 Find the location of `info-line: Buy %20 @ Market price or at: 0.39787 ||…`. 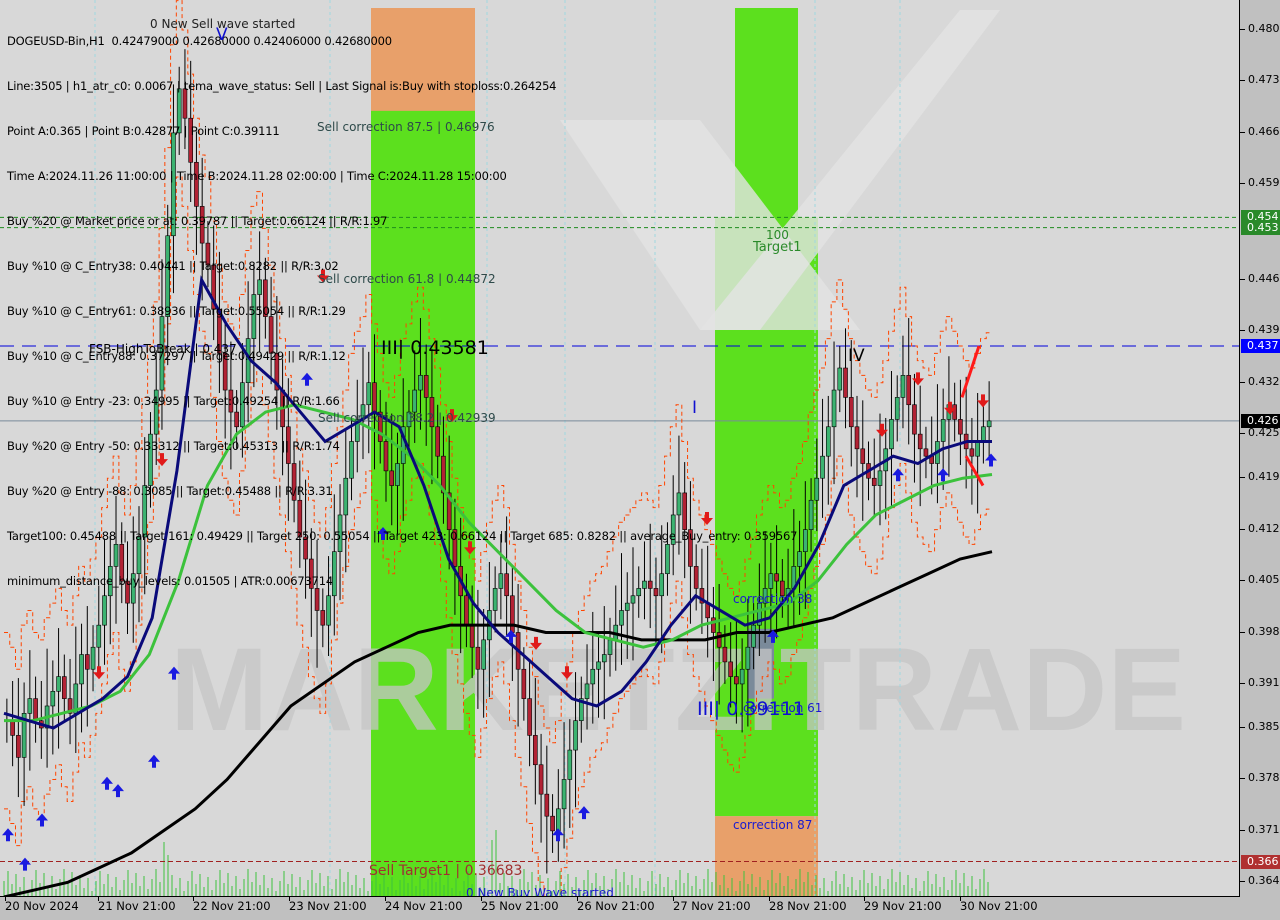

info-line: Buy %20 @ Market price or at: 0.39787 ||… is located at coordinates (197, 221).